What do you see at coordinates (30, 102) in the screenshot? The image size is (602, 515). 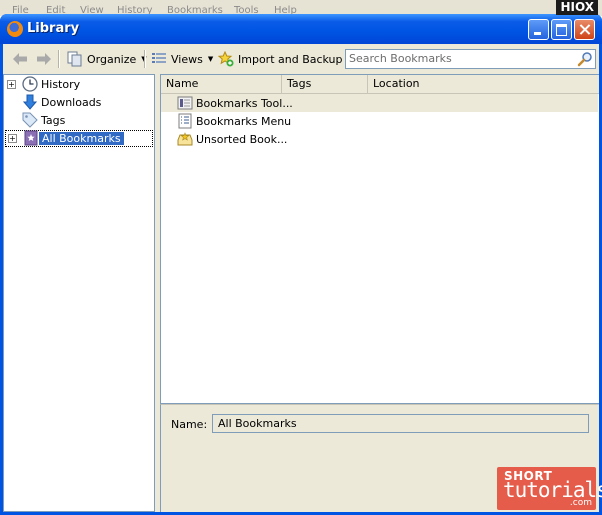 I see `download-arrow-icon` at bounding box center [30, 102].